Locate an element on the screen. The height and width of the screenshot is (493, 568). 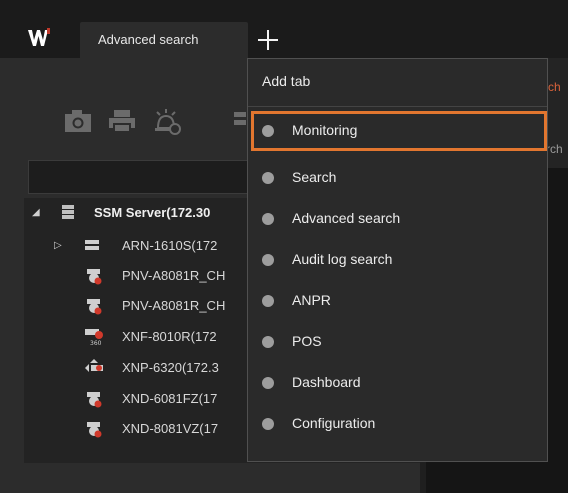
menu-item-dashboard: Dashboard is located at coordinates (397, 383).